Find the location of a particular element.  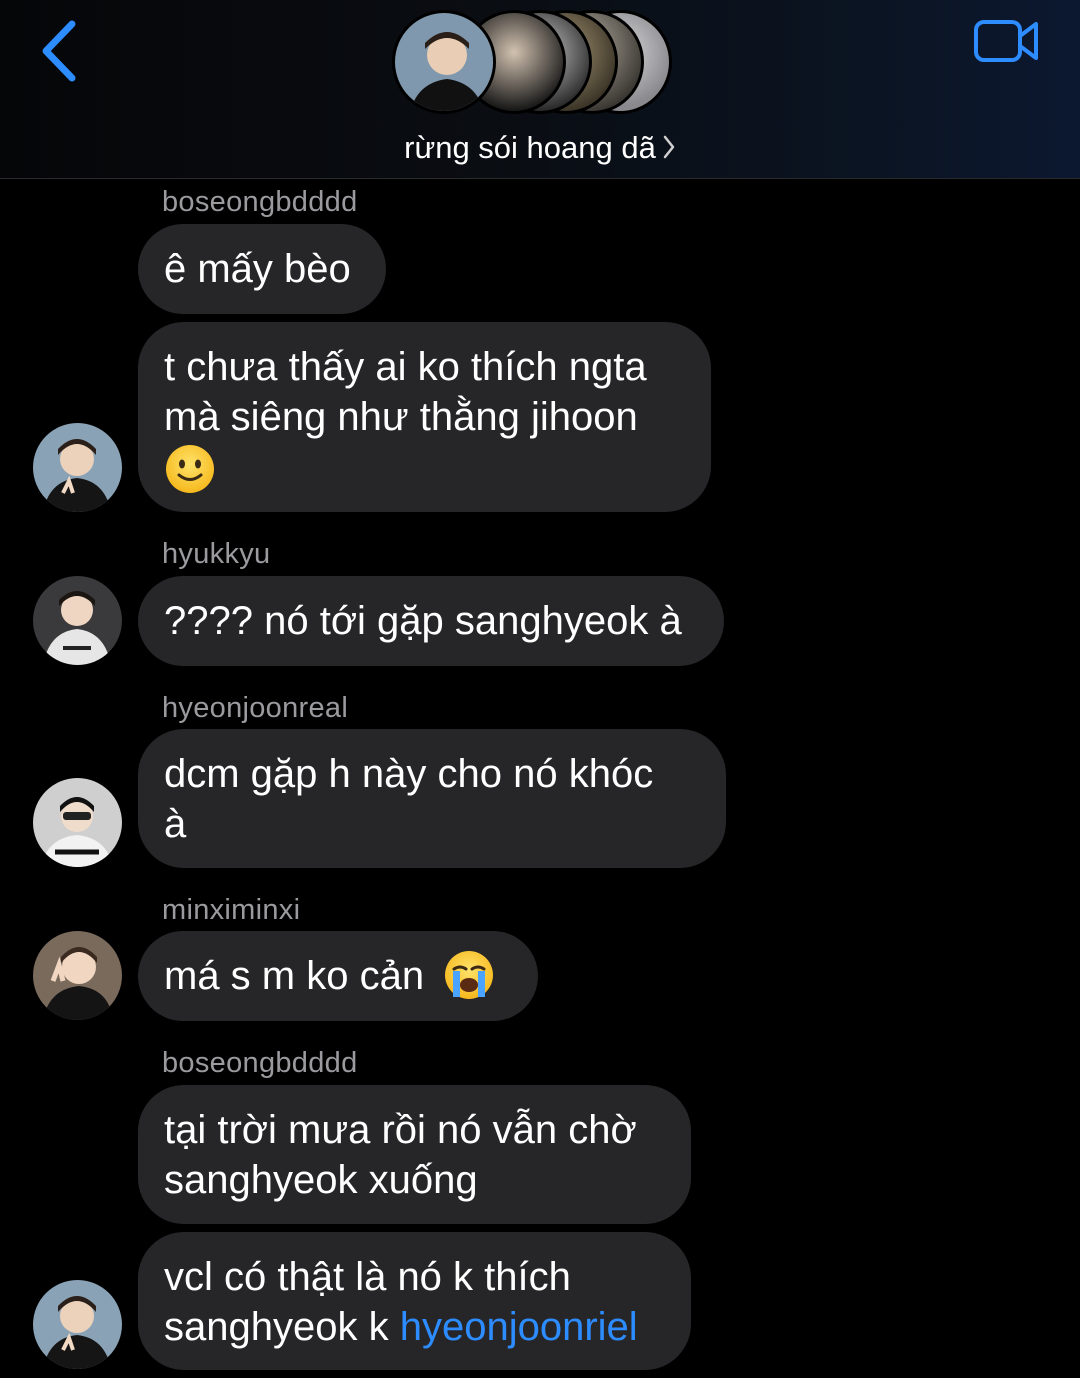

message-text: sanghyeok xuống is located at coordinates (321, 1180).